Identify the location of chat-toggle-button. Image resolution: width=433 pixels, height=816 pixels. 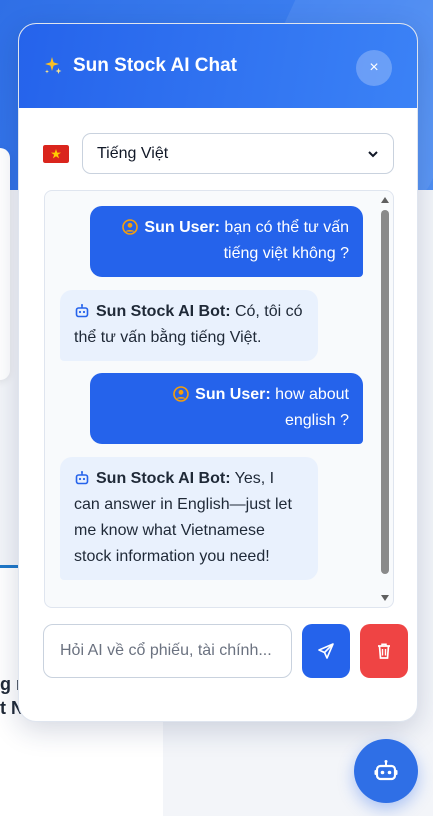
(386, 771).